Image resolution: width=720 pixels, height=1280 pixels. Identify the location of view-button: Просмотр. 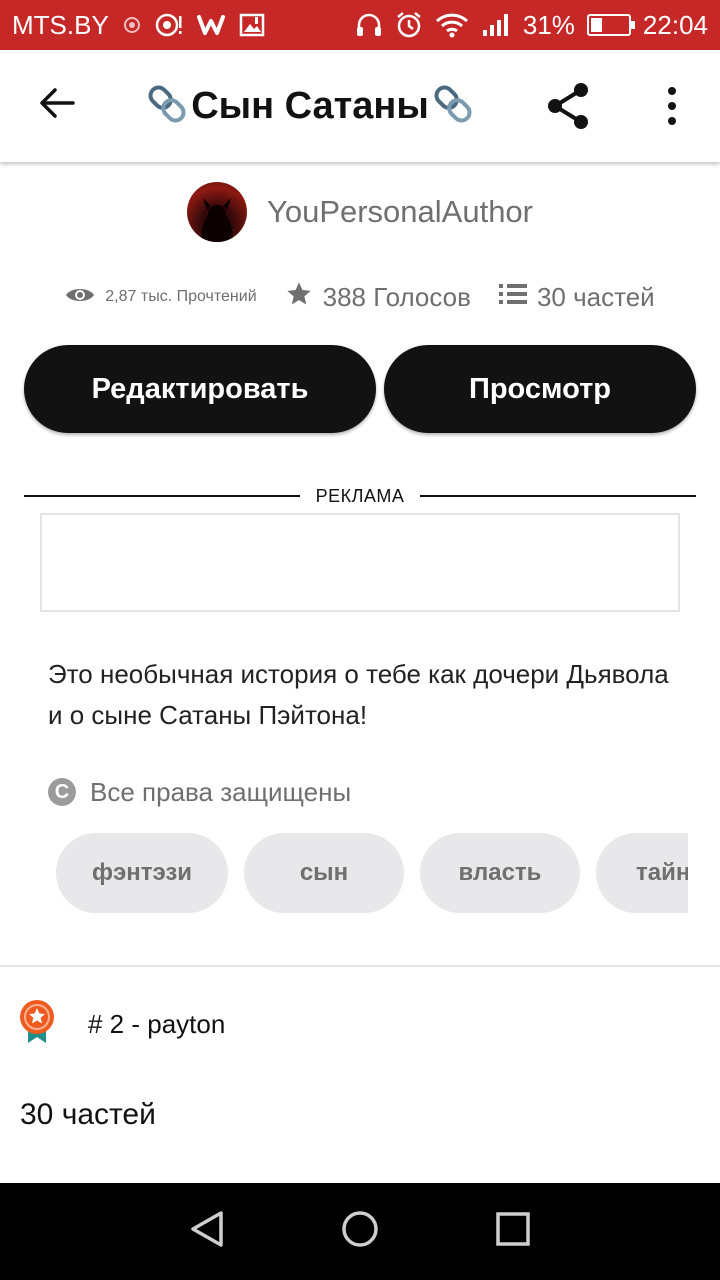
(540, 389).